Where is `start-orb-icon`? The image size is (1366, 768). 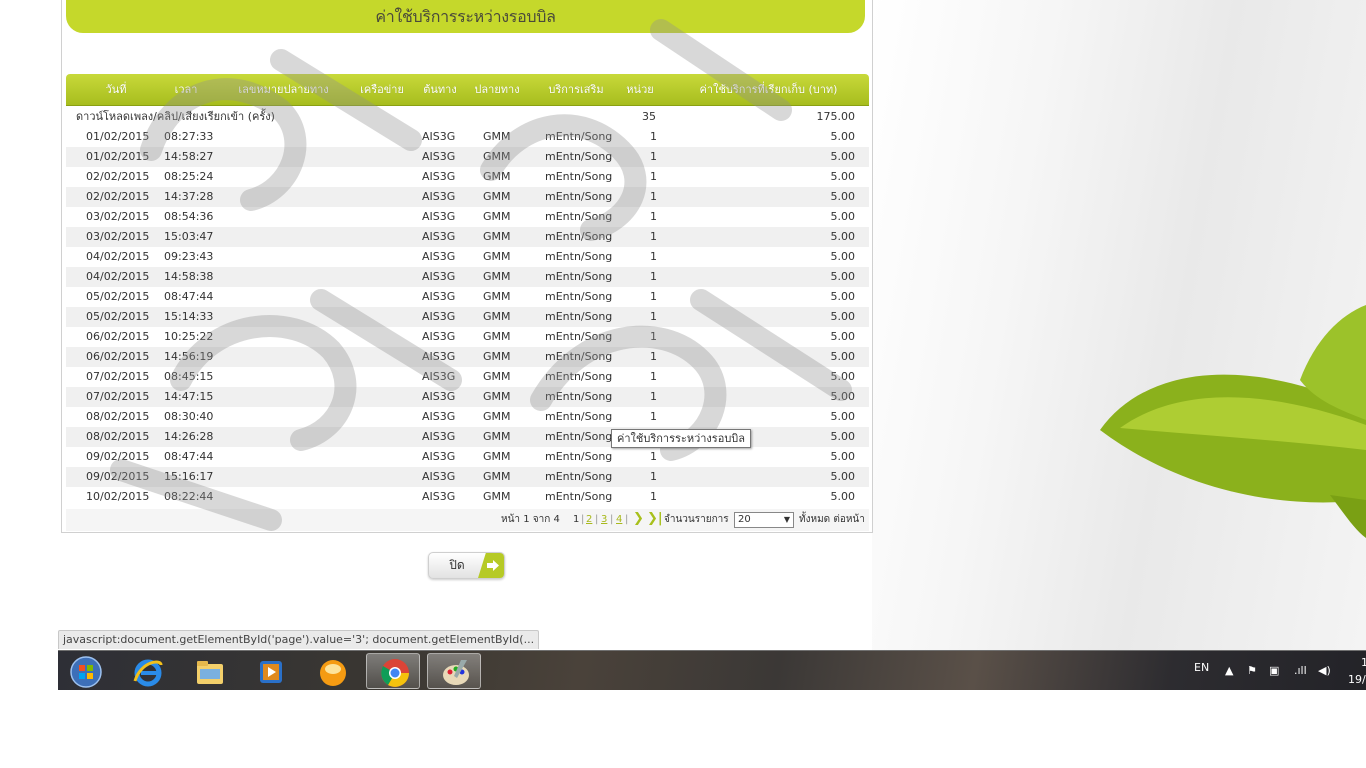 start-orb-icon is located at coordinates (86, 672).